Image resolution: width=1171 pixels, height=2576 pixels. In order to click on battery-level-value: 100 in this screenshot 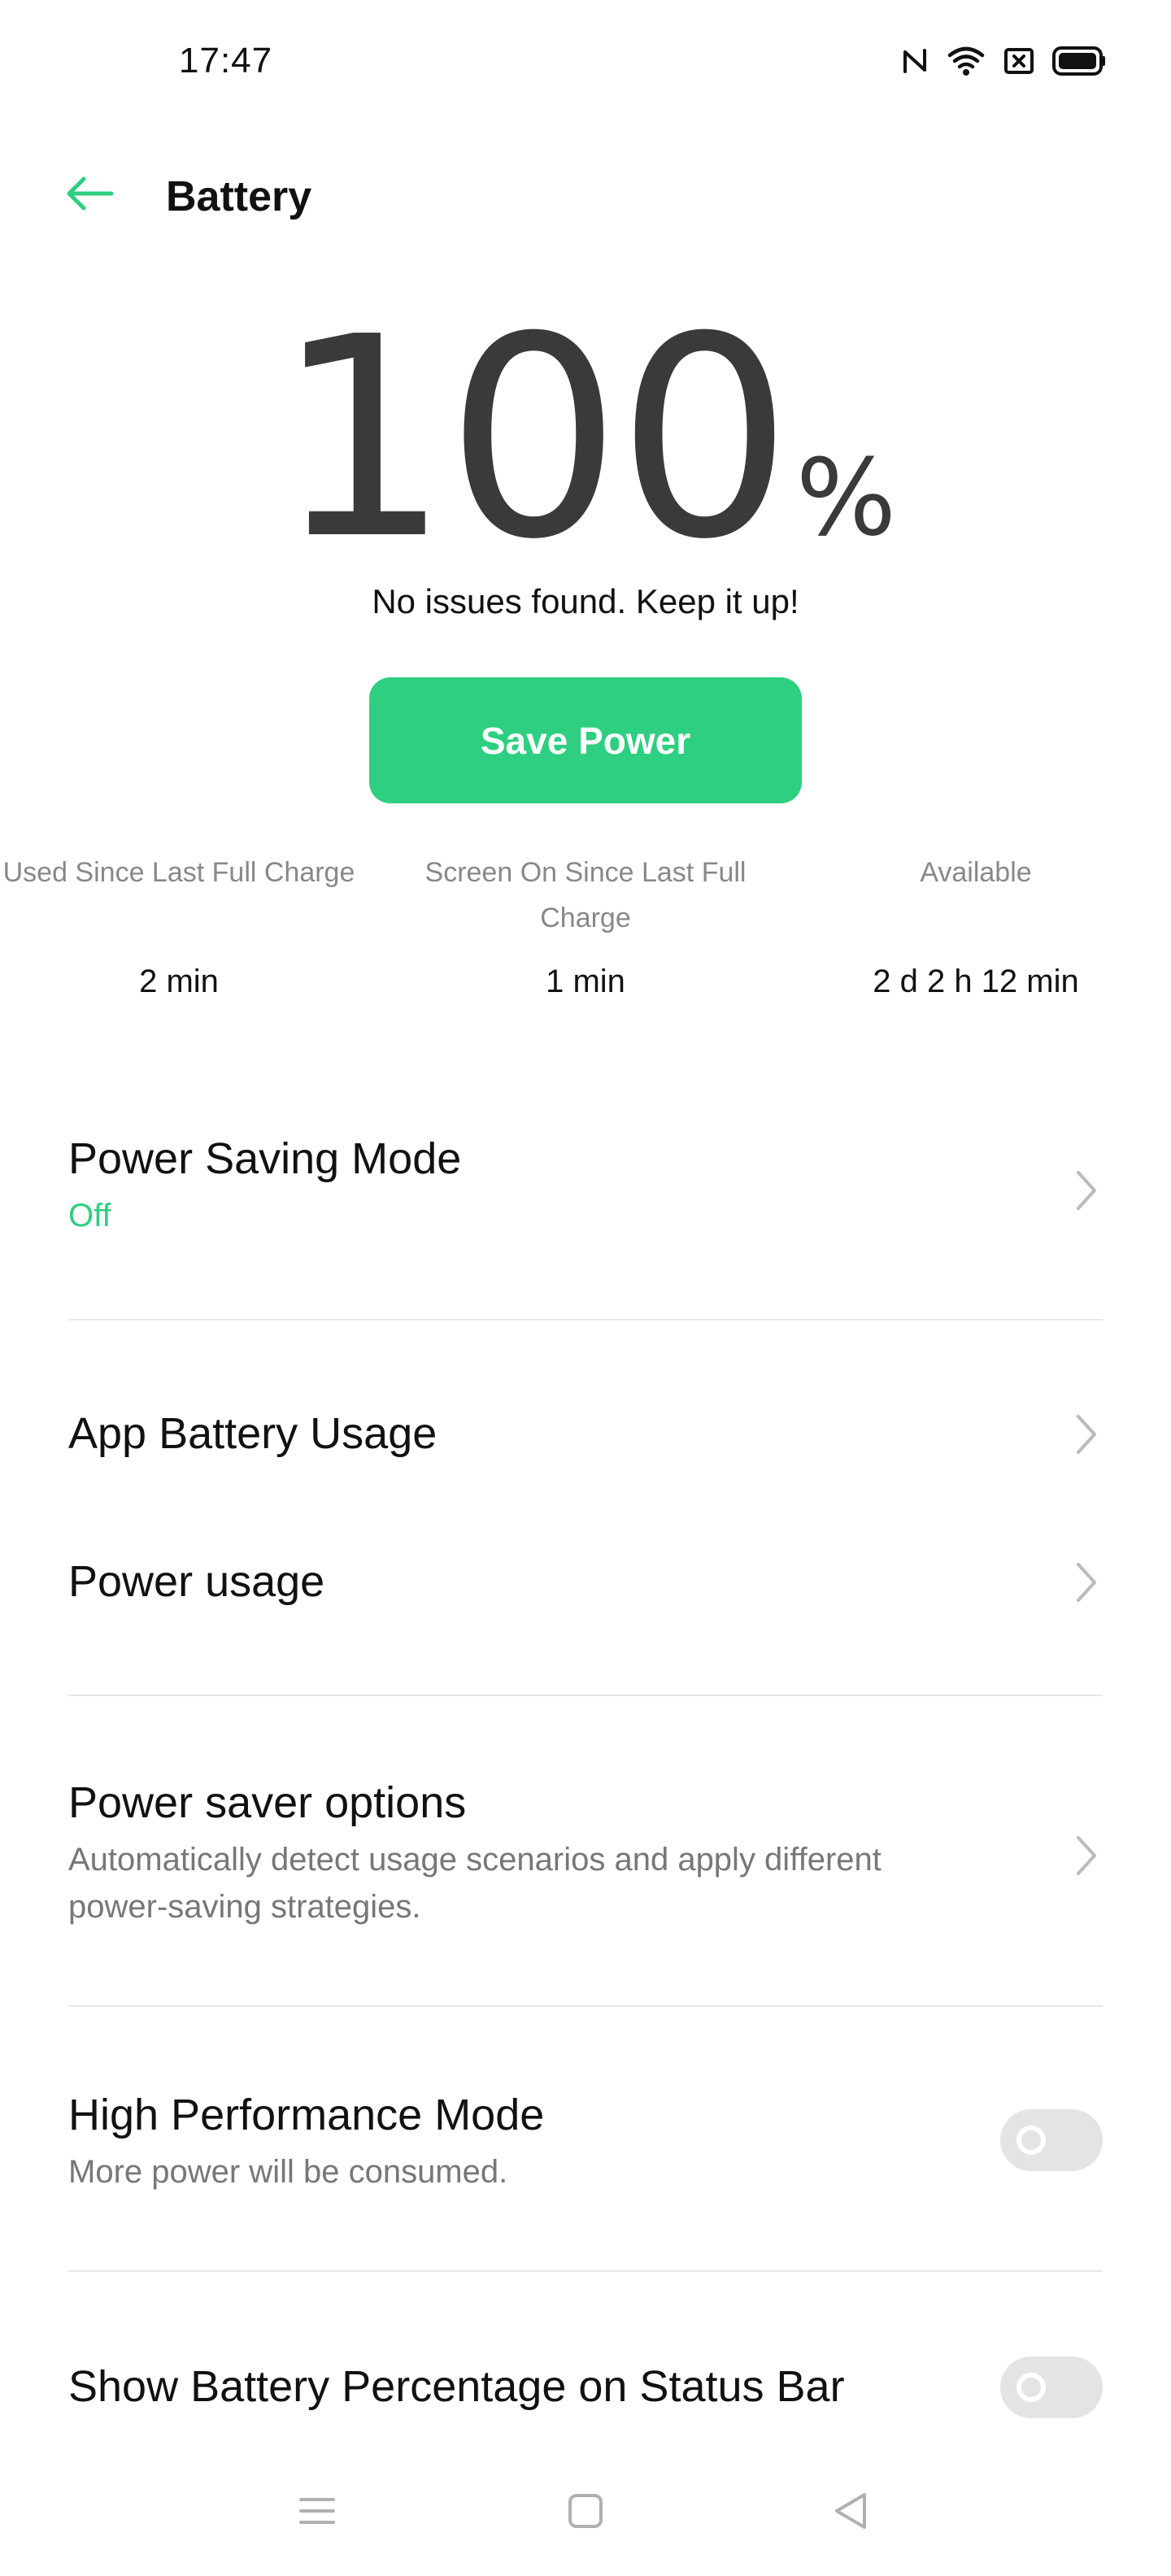, I will do `click(533, 439)`.